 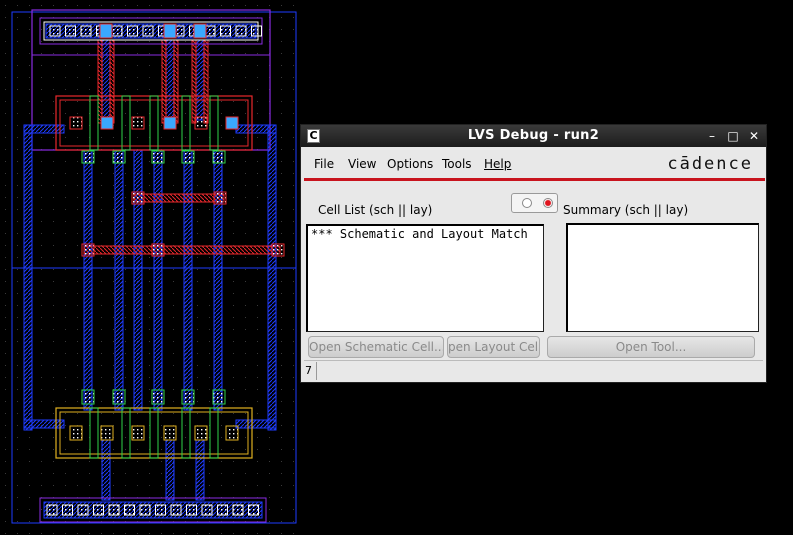 I want to click on status-bar: 7, so click(x=533, y=370).